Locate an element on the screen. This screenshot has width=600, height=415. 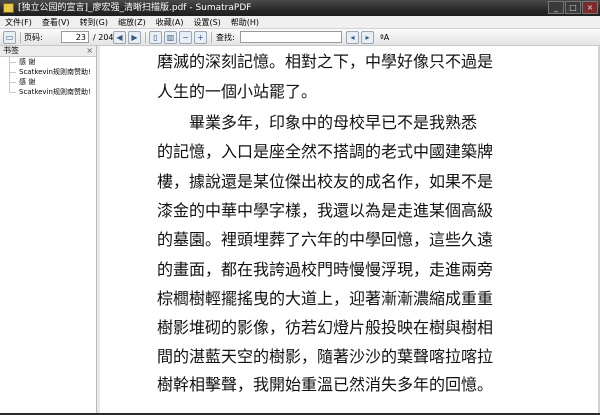
document-line: 人生的一個小站罷了。 is located at coordinates (237, 91).